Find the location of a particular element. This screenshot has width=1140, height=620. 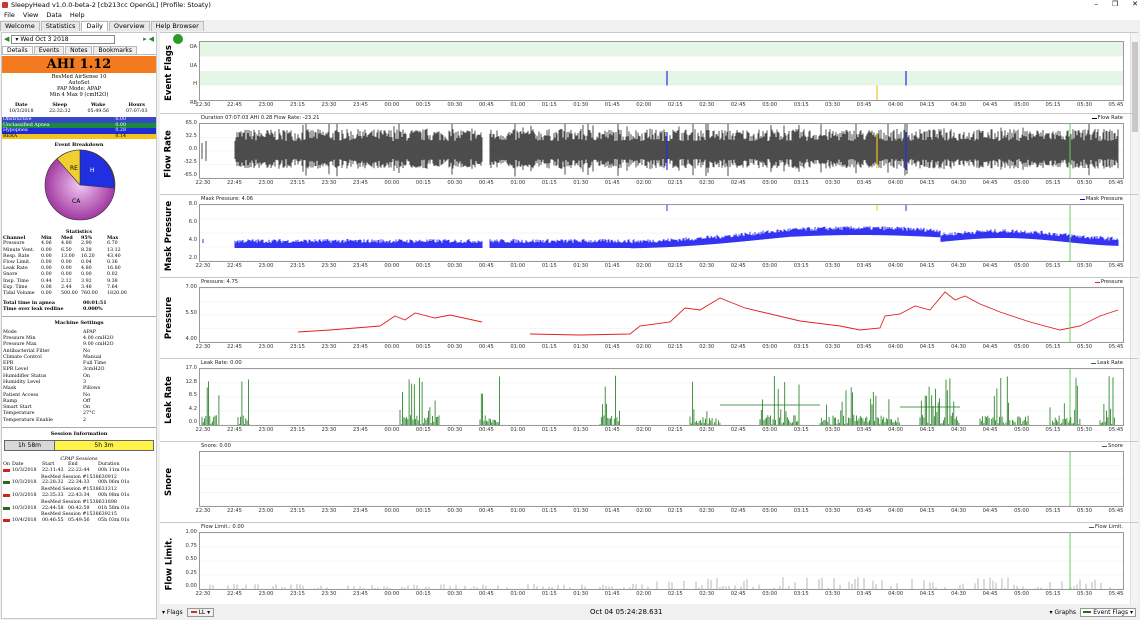

graph-readout: Leak Rate: 0.00 is located at coordinates (221, 363).